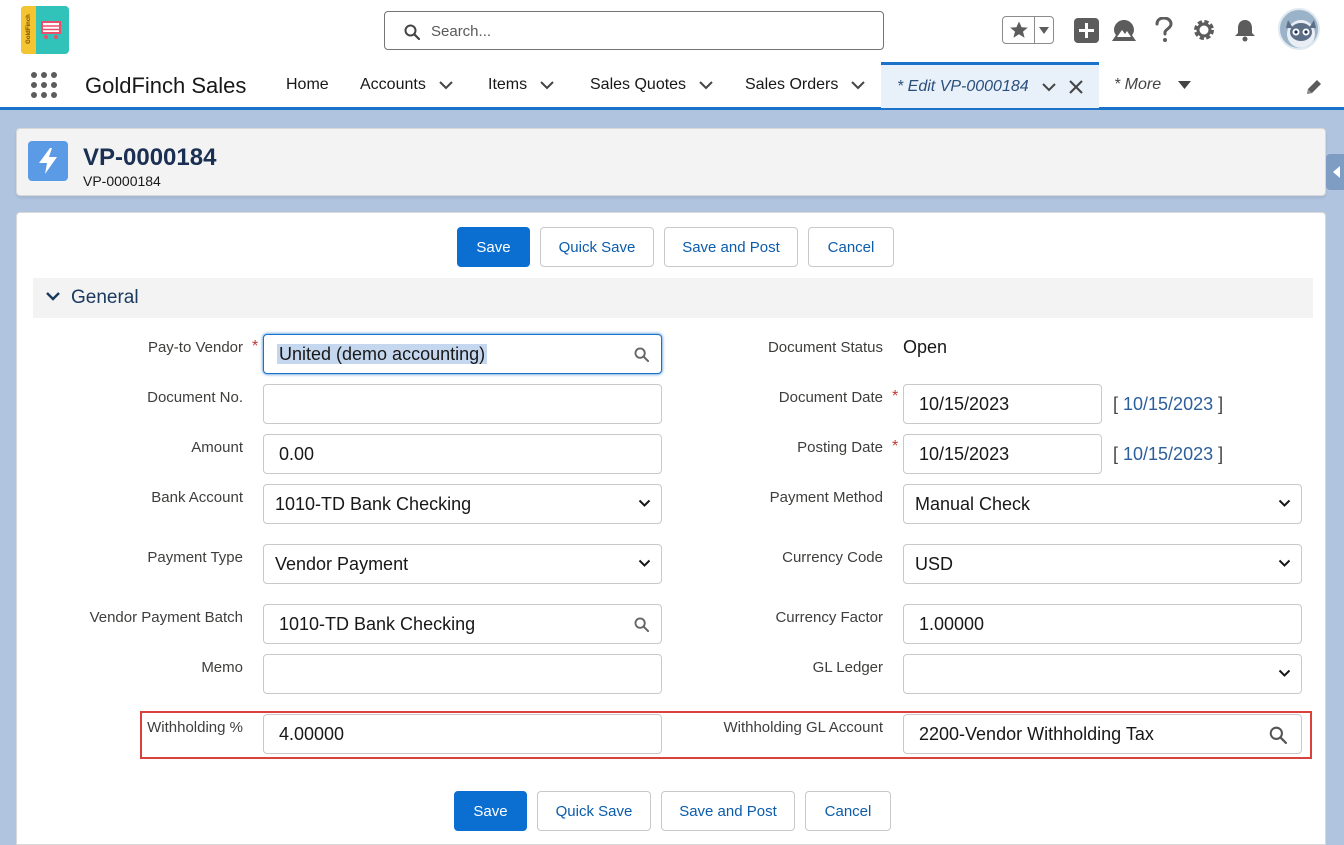  I want to click on avatar, so click(1299, 29).